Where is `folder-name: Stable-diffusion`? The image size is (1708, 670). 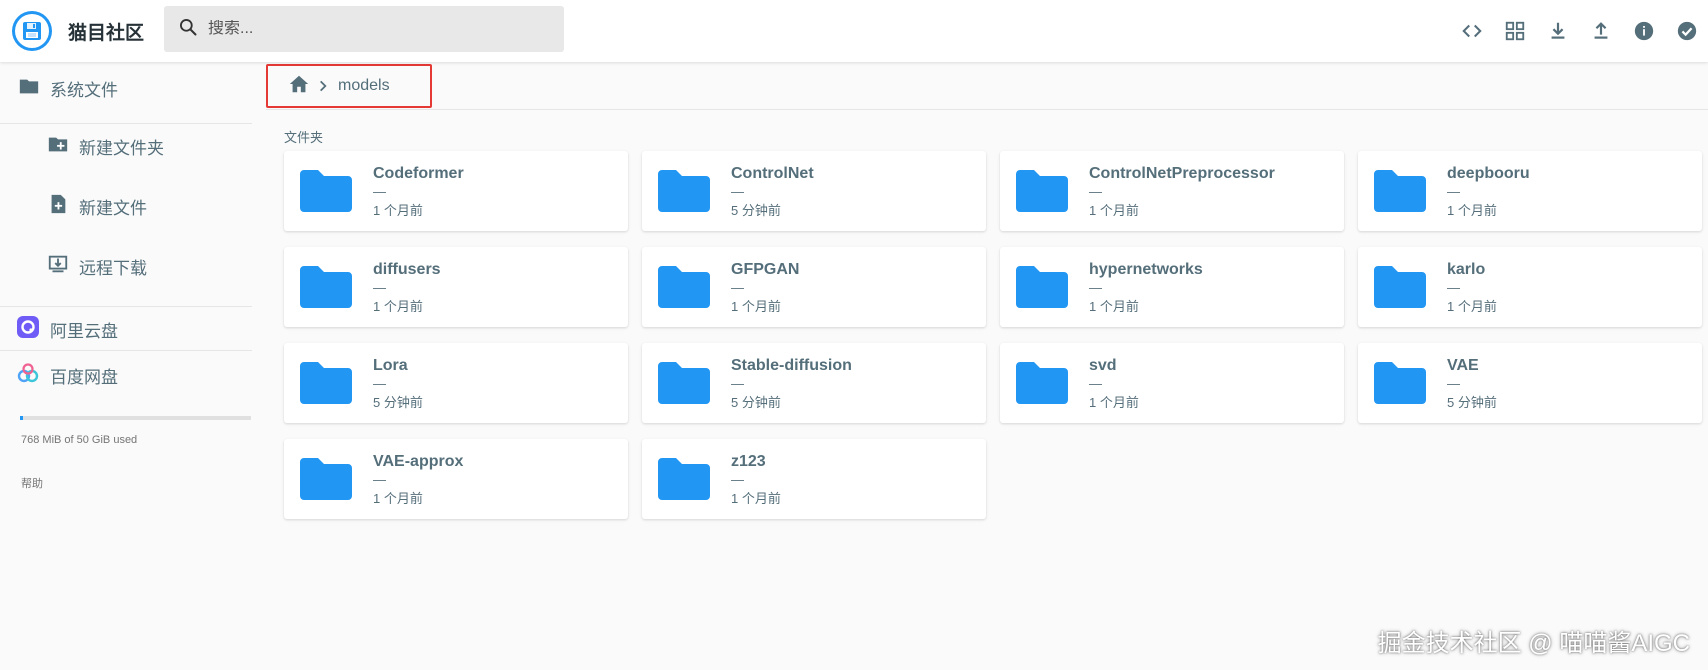
folder-name: Stable-diffusion is located at coordinates (791, 365).